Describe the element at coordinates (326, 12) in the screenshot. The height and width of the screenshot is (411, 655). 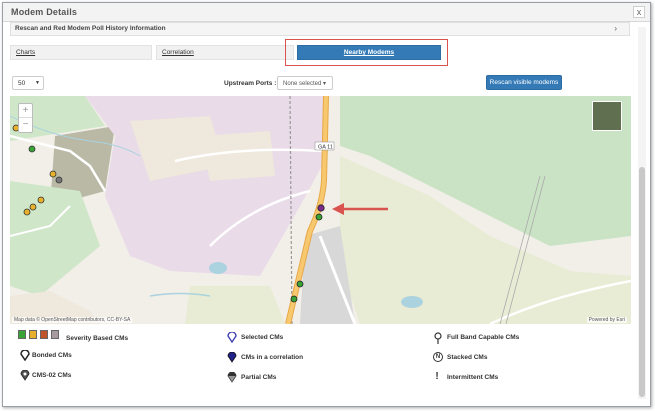
I see `dialog-titlebar: Modem Details x` at that location.